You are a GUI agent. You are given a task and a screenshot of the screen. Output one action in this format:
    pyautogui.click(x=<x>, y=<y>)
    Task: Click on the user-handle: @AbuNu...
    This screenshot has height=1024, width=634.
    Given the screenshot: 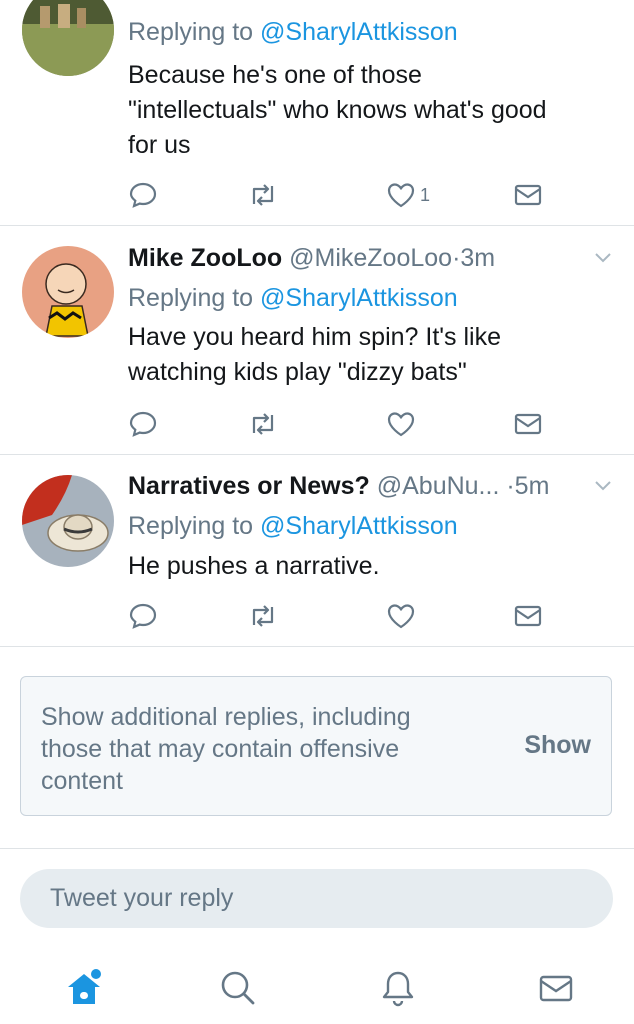 What is the action you would take?
    pyautogui.click(x=438, y=486)
    